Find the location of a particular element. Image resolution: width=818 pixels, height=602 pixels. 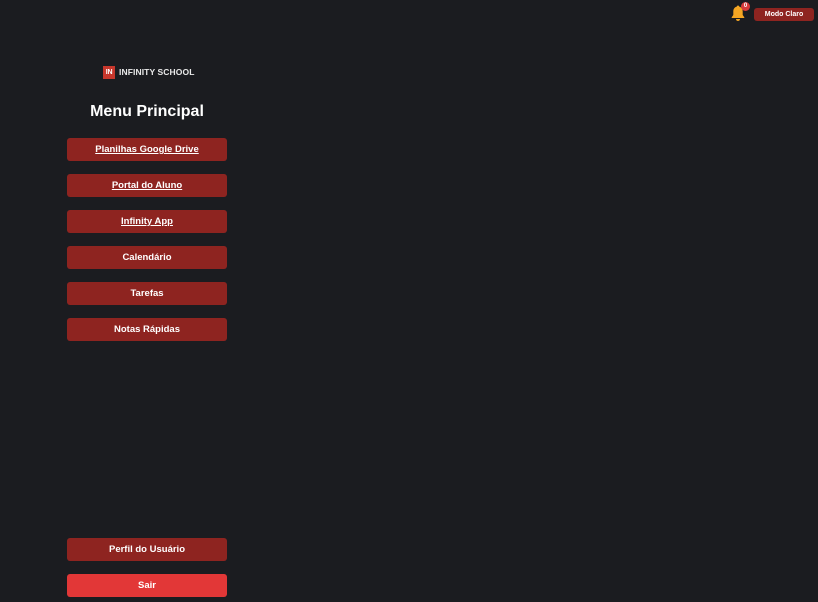

quick-notes-button: Notas Rápidas is located at coordinates (147, 329).